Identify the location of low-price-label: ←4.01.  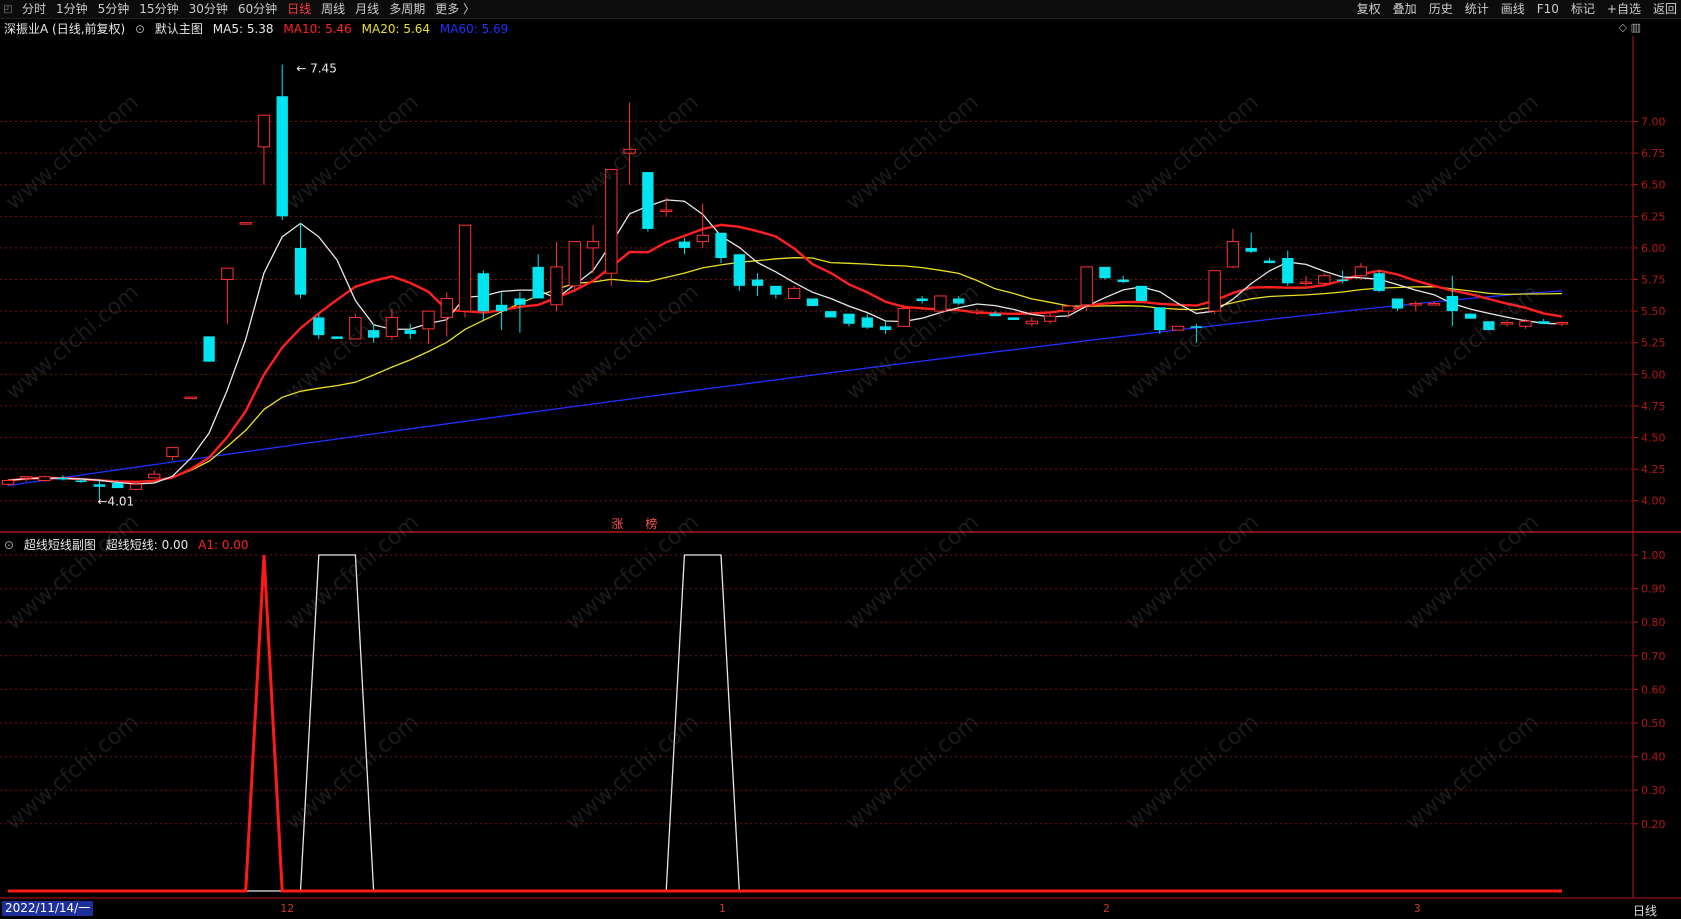
(115, 501).